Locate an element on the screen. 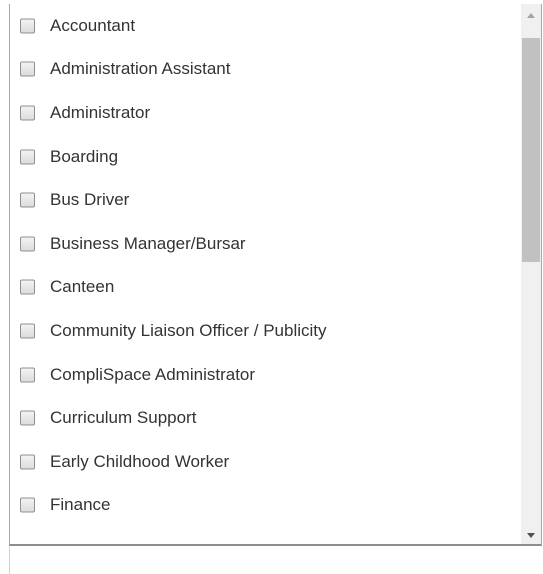 Image resolution: width=543 pixels, height=574 pixels. next-field-area is located at coordinates (276, 560).